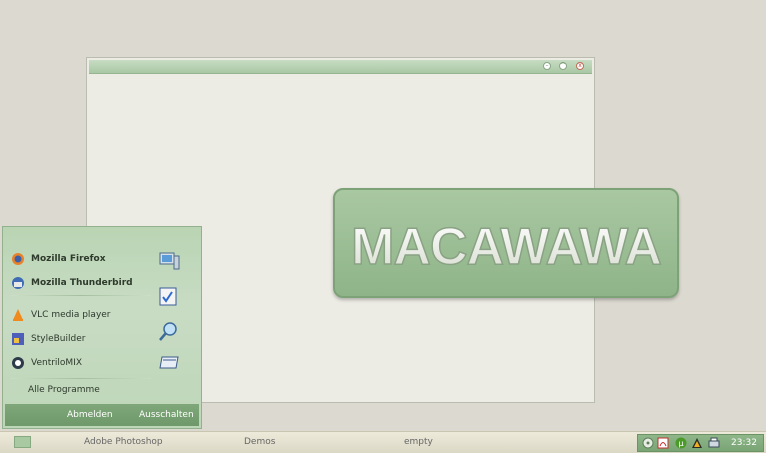 The image size is (766, 453). What do you see at coordinates (547, 66) in the screenshot?
I see `minimize-button: –` at bounding box center [547, 66].